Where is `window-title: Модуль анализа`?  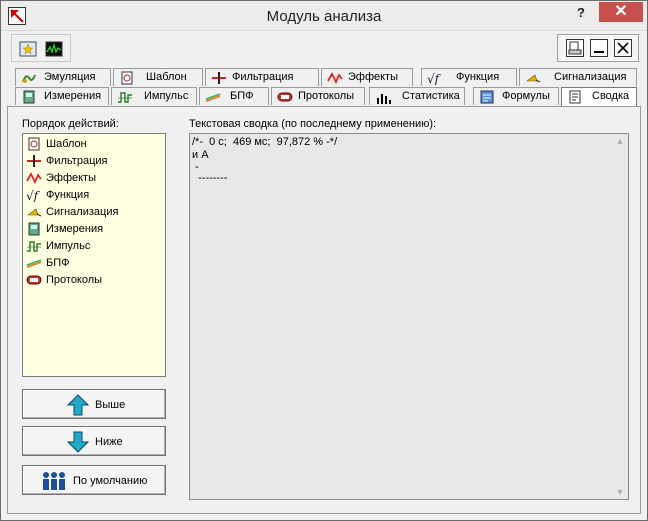
window-title: Модуль анализа is located at coordinates (324, 16).